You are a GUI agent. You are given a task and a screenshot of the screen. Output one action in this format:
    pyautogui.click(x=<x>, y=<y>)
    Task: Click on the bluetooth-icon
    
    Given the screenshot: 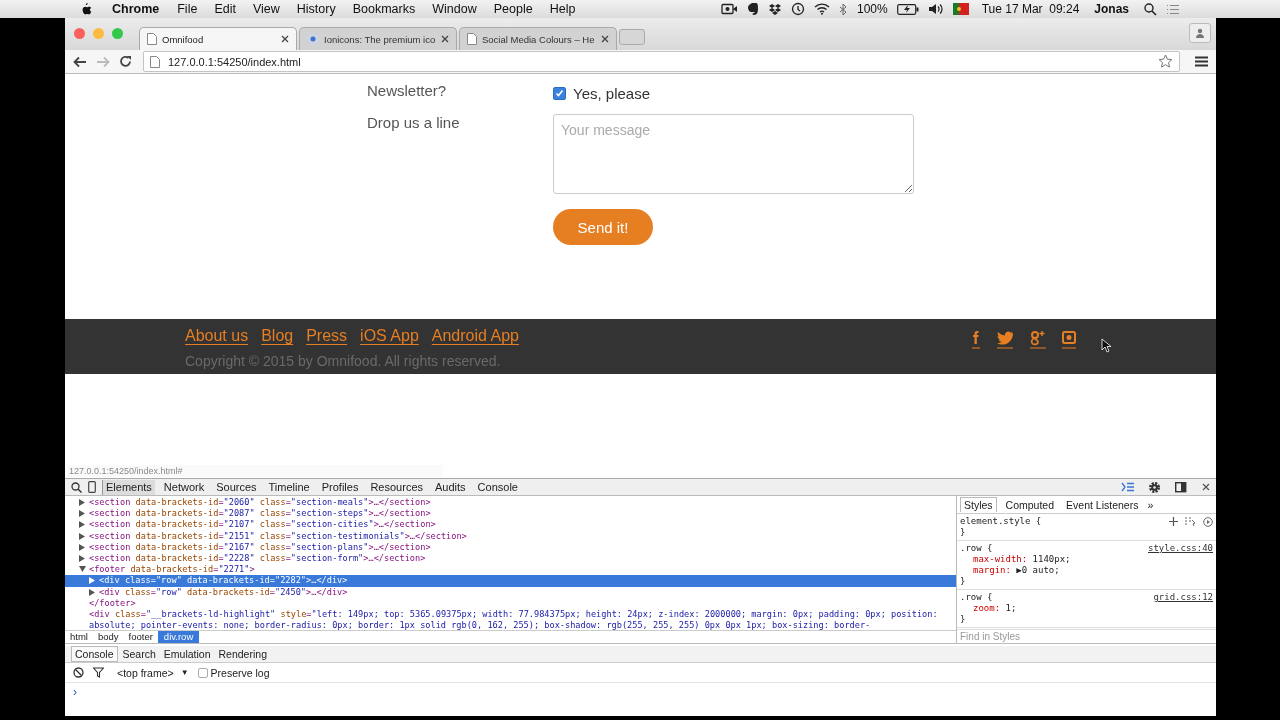 What is the action you would take?
    pyautogui.click(x=843, y=9)
    